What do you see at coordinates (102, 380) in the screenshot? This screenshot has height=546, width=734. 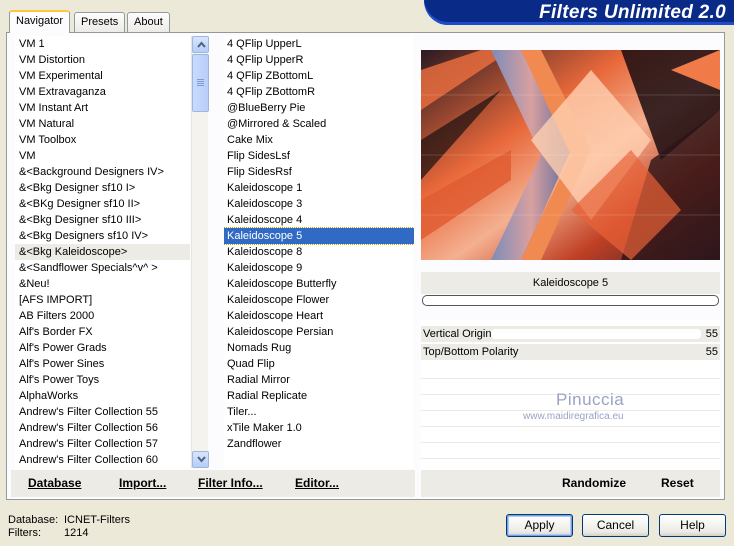 I see `category-list-item: Alf's Power Toys` at bounding box center [102, 380].